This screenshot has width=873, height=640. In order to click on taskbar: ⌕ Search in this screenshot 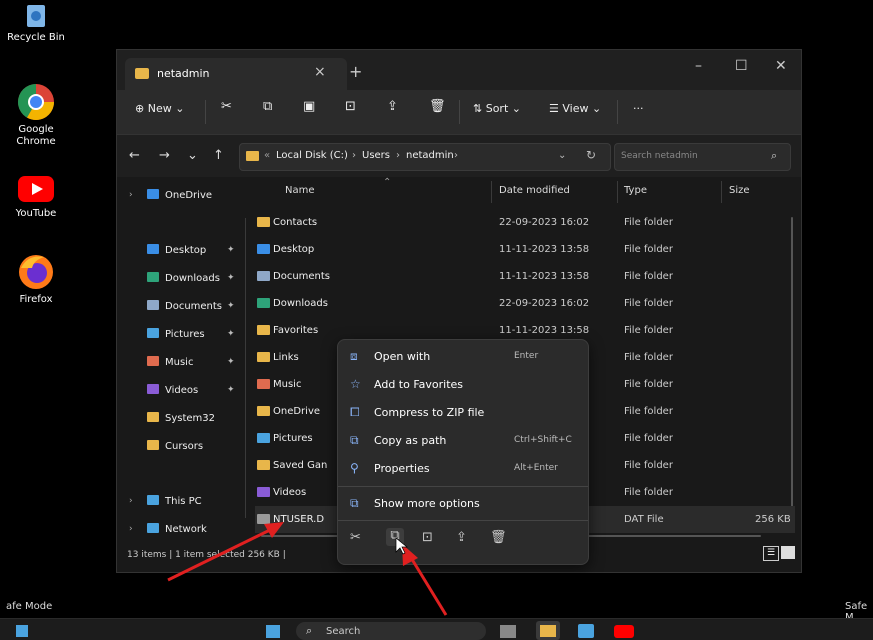, I will do `click(436, 629)`.